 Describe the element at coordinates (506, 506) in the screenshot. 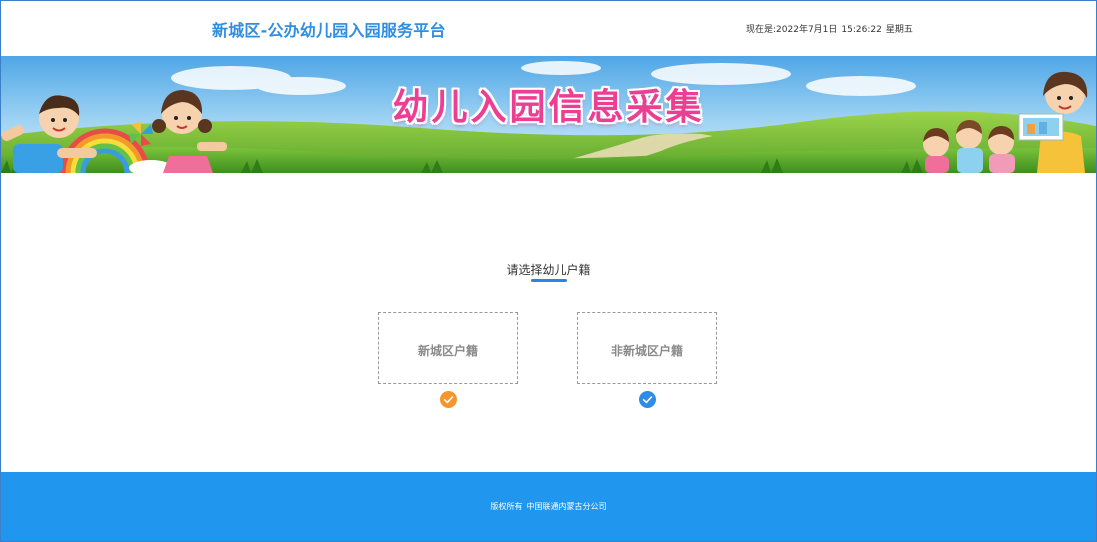

I see `copyright-label: 版权所有` at that location.